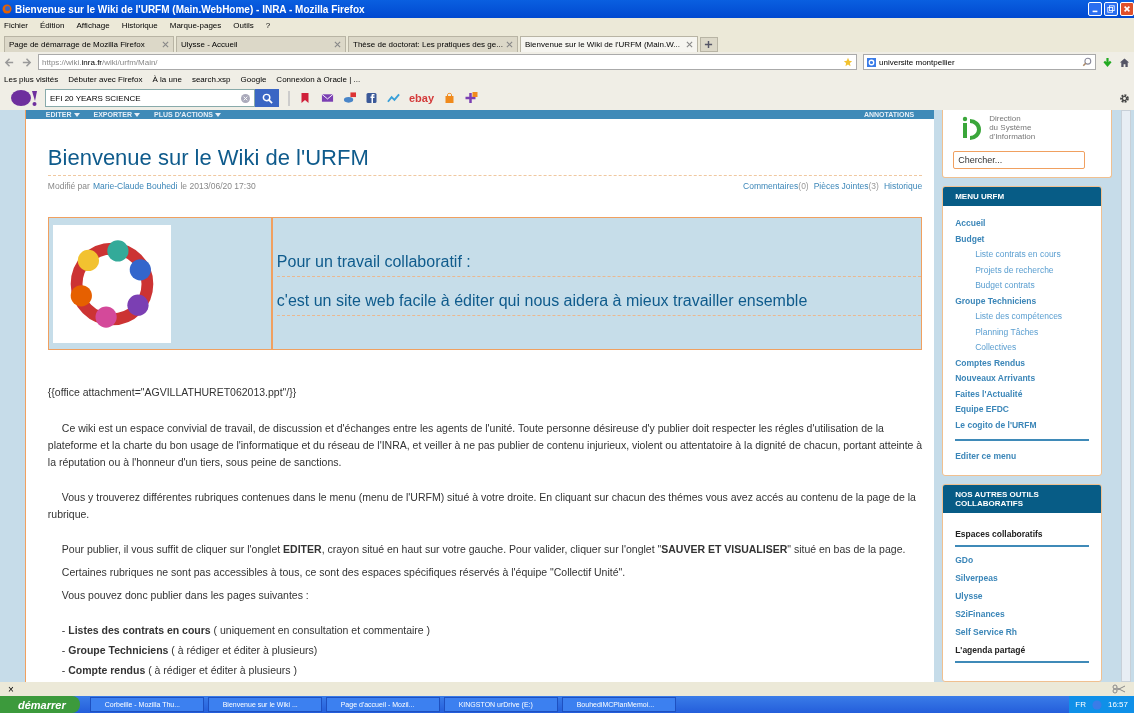 This screenshot has height=713, width=1134. I want to click on browser-tab: Ulysse - Accueil, so click(261, 44).